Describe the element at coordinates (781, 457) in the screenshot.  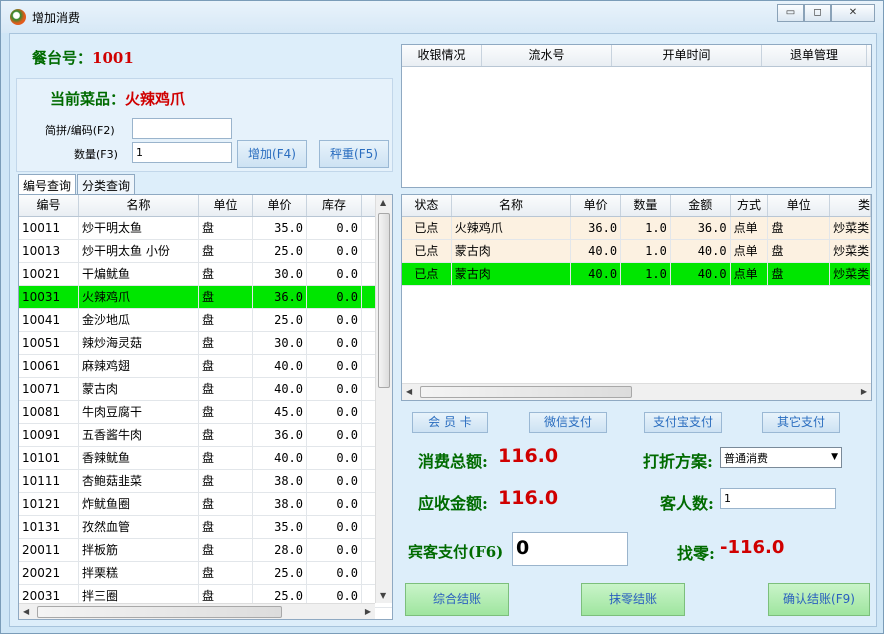
I see `discount-select: 普通消费 ▼` at that location.